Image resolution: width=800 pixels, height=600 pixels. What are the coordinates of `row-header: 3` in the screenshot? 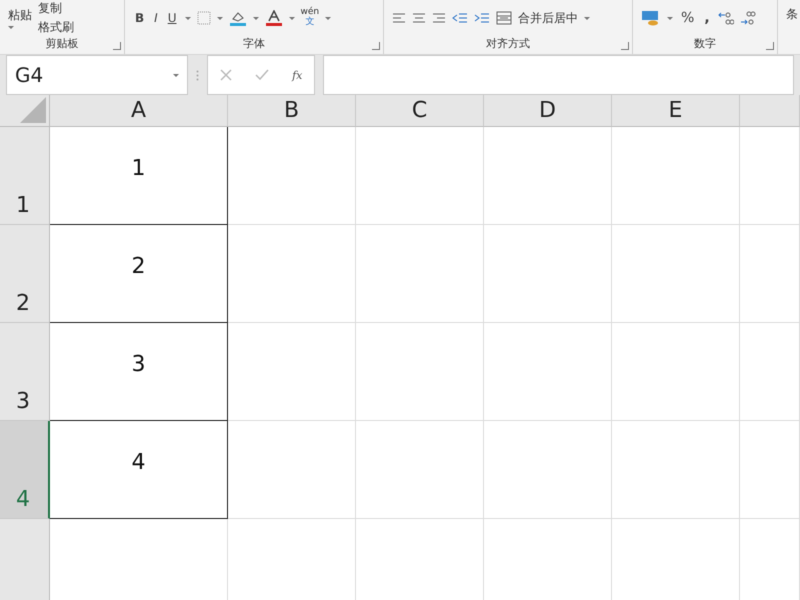 It's located at (25, 372).